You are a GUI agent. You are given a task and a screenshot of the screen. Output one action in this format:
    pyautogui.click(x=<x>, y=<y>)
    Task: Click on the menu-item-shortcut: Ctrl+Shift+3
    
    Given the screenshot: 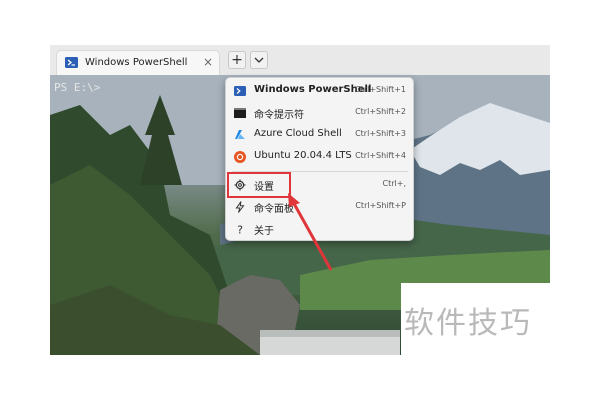 What is the action you would take?
    pyautogui.click(x=380, y=133)
    